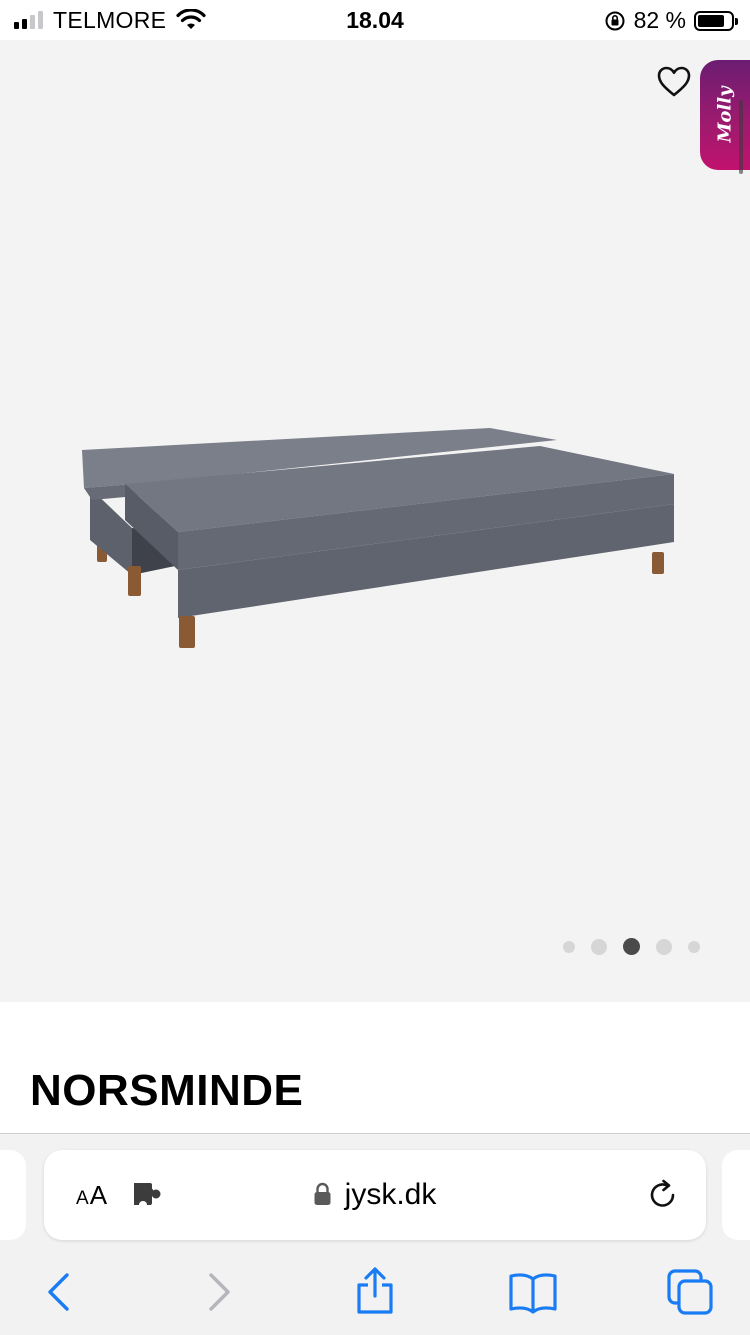  Describe the element at coordinates (725, 114) in the screenshot. I see `assistant-badge-label: Molly` at that location.